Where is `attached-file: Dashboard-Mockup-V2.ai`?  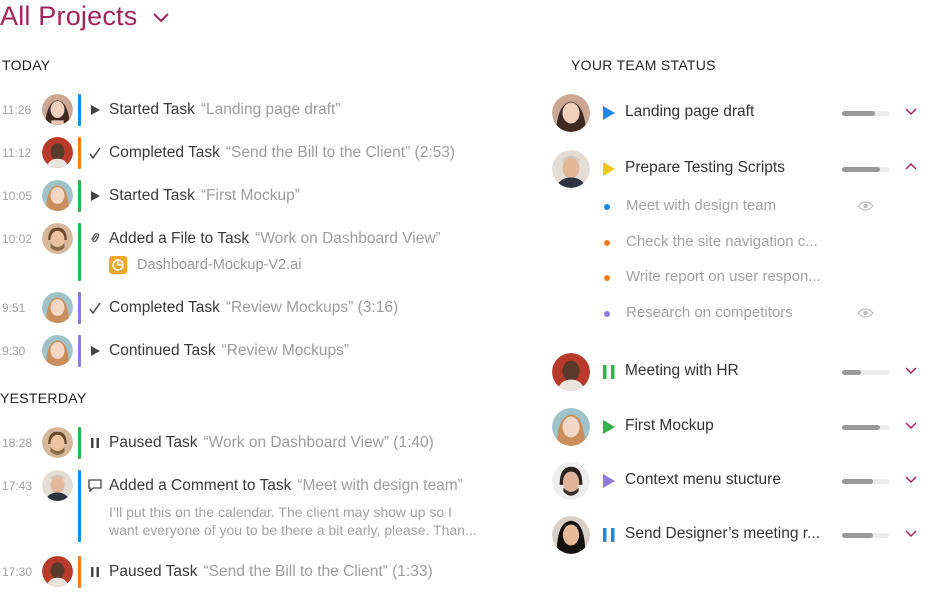 attached-file: Dashboard-Mockup-V2.ai is located at coordinates (205, 265).